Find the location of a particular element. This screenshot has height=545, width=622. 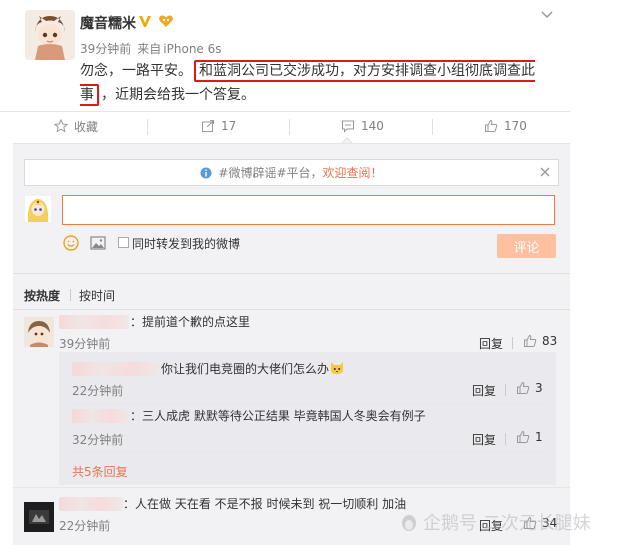

action-bar: 收藏 17 140 170 is located at coordinates (285, 125).